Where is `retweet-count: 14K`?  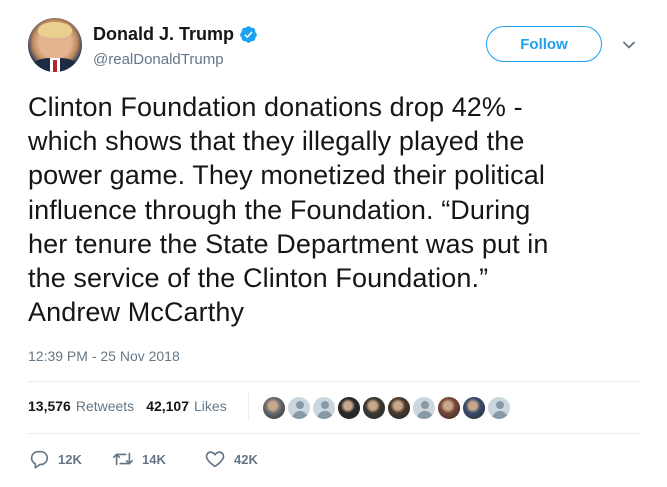
retweet-count: 14K is located at coordinates (154, 459).